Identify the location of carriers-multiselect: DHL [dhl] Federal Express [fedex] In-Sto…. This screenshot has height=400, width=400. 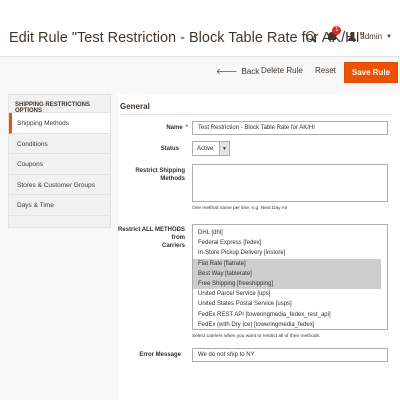
(290, 277).